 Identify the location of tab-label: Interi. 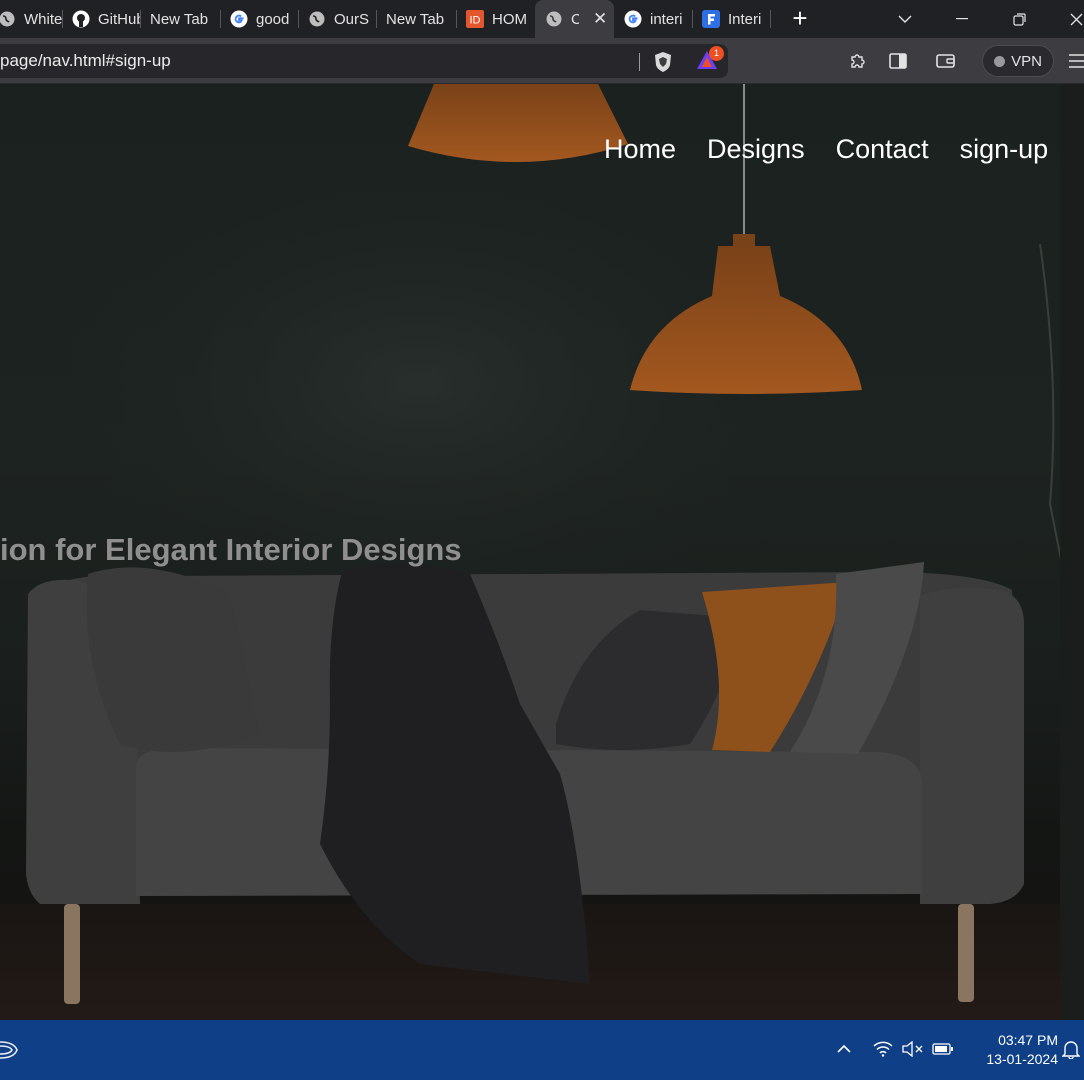
(745, 19).